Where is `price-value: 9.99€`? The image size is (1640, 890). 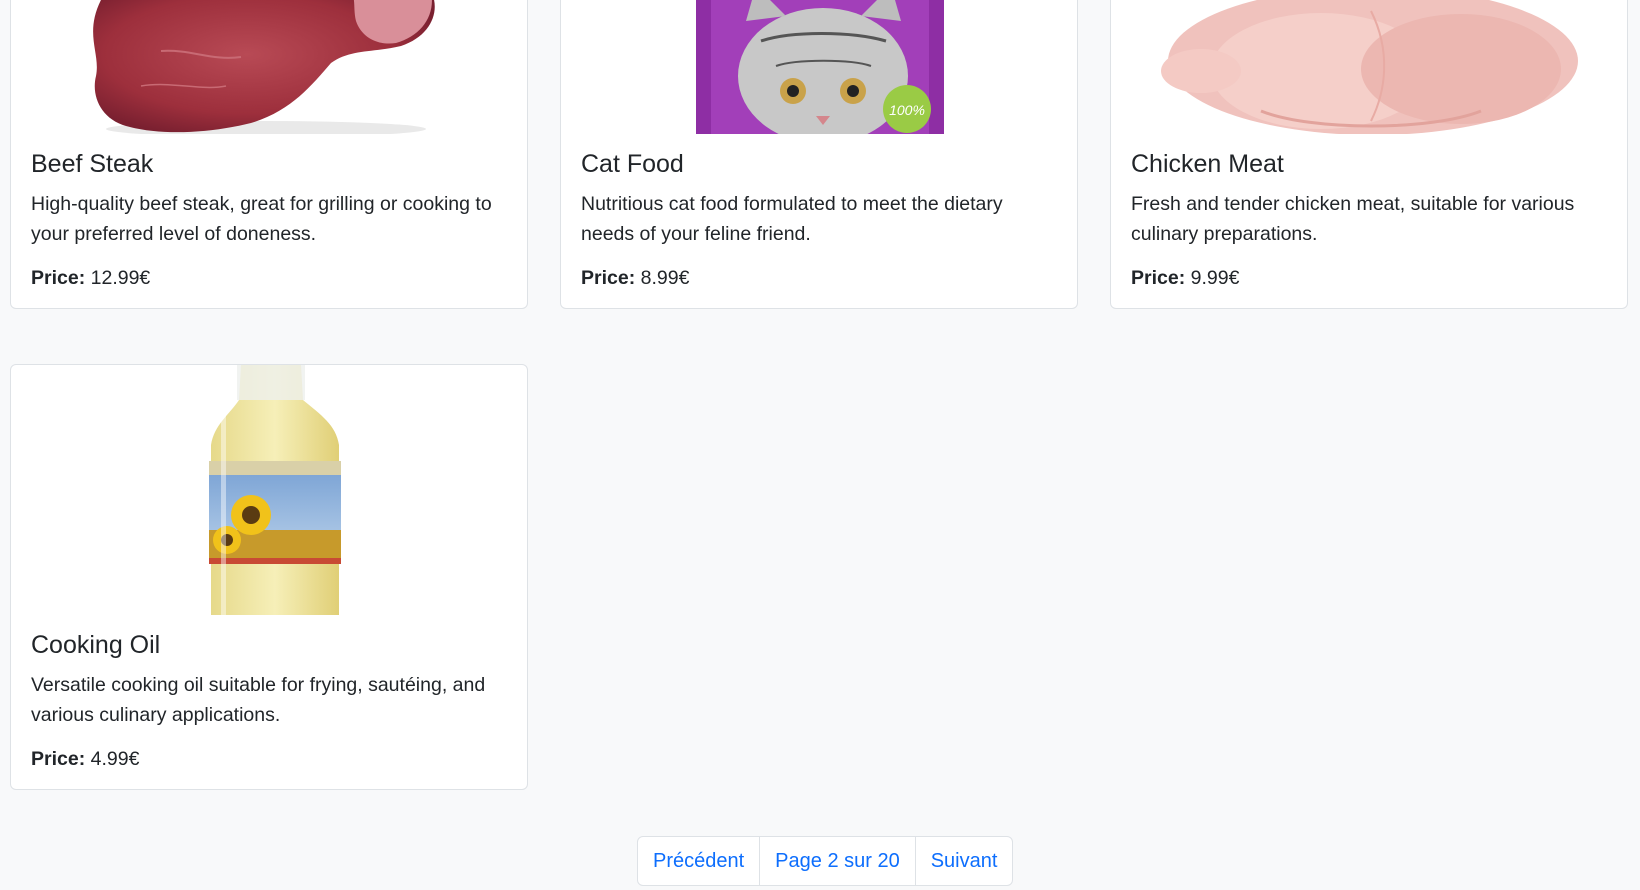 price-value: 9.99€ is located at coordinates (1215, 278).